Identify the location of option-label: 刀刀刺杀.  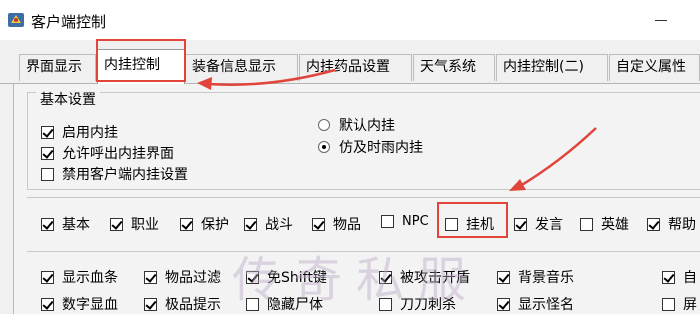
(428, 305).